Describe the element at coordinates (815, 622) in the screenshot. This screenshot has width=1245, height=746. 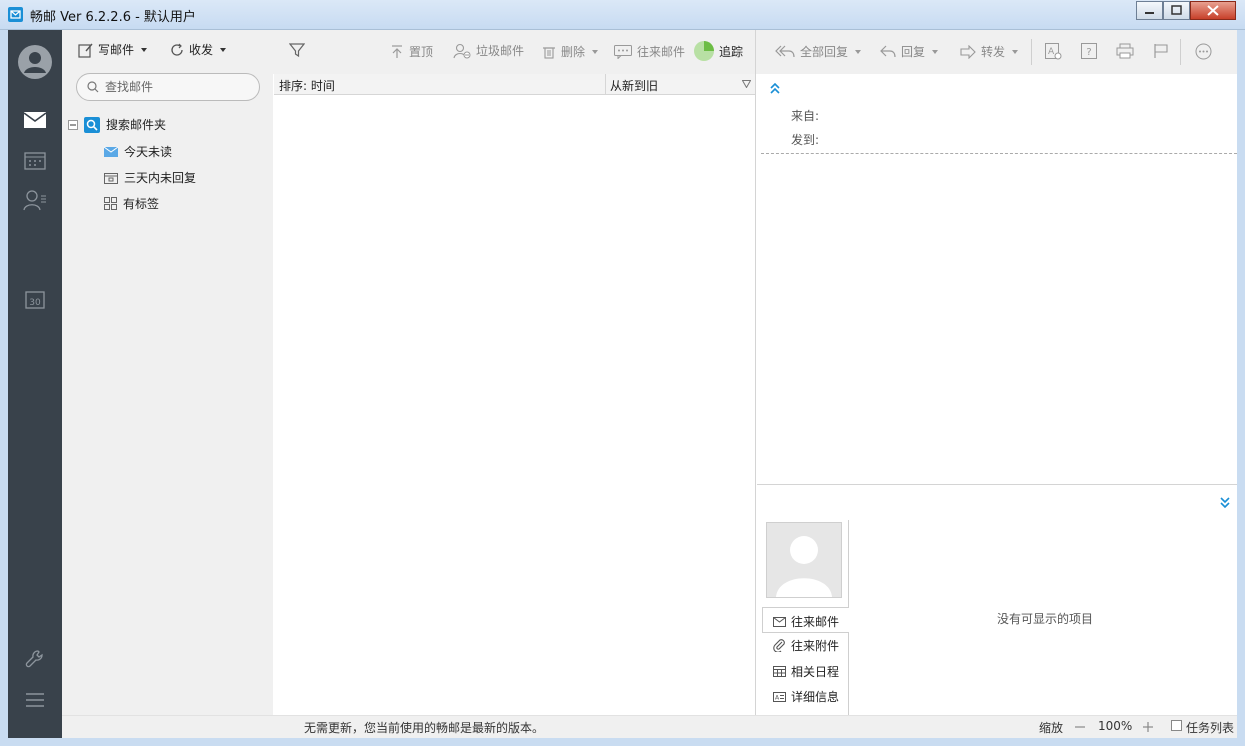
I see `tab-label: 往来邮件` at that location.